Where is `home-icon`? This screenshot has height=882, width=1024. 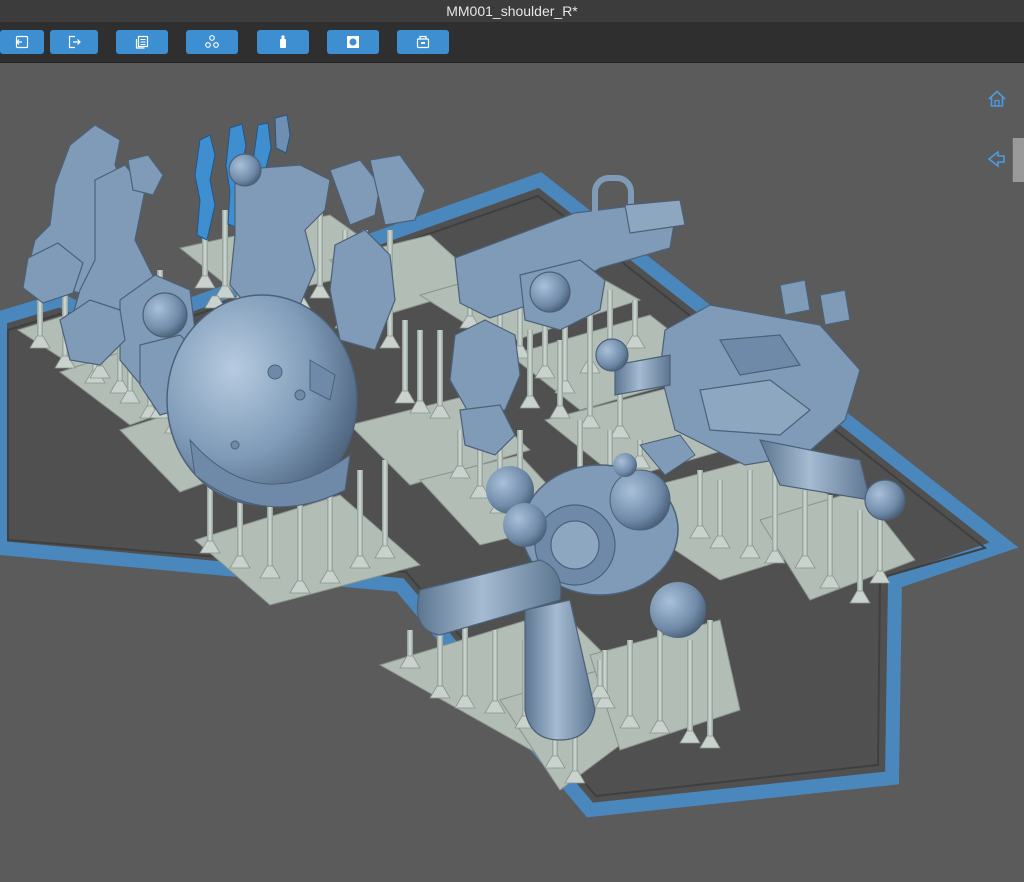 home-icon is located at coordinates (997, 98).